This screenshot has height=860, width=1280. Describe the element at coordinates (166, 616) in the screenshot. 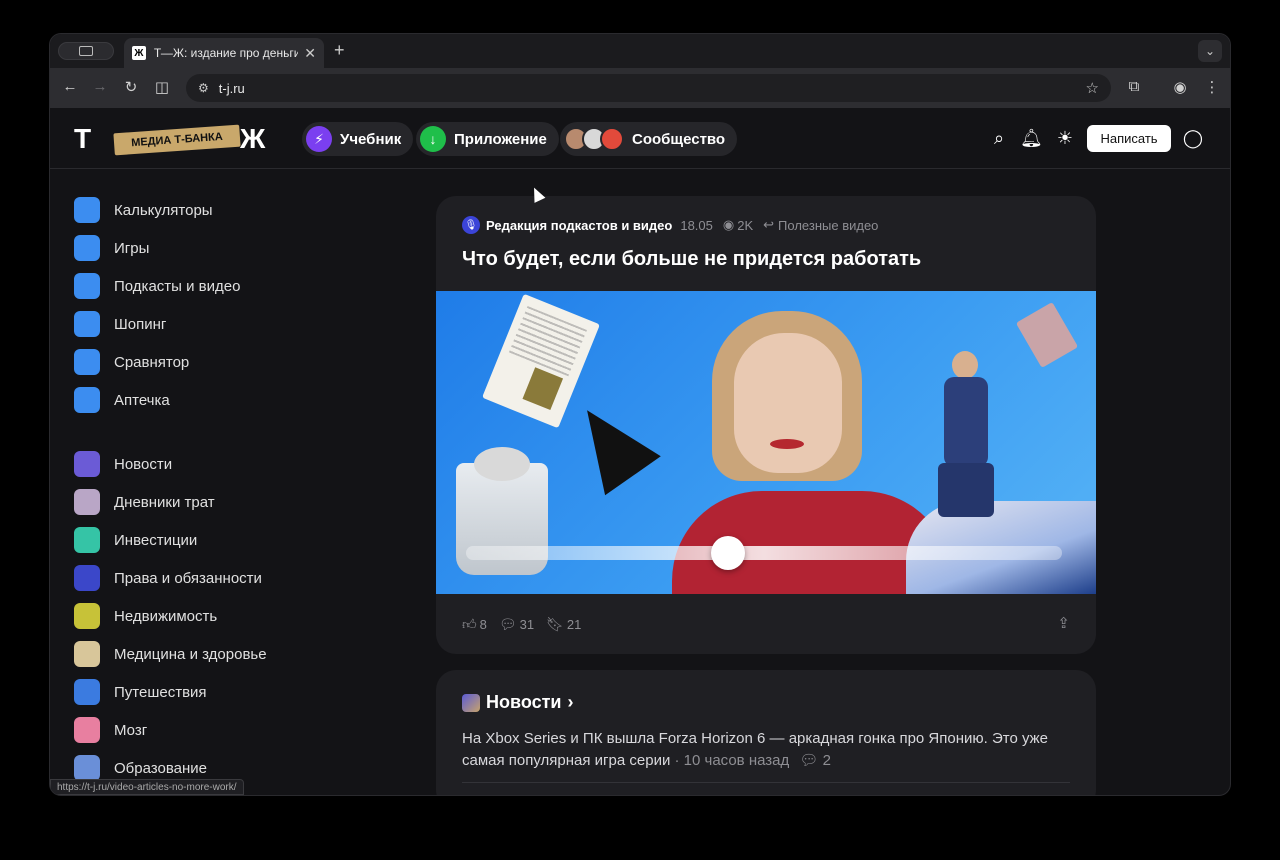

I see `leftnav-label: Недвижимость` at that location.